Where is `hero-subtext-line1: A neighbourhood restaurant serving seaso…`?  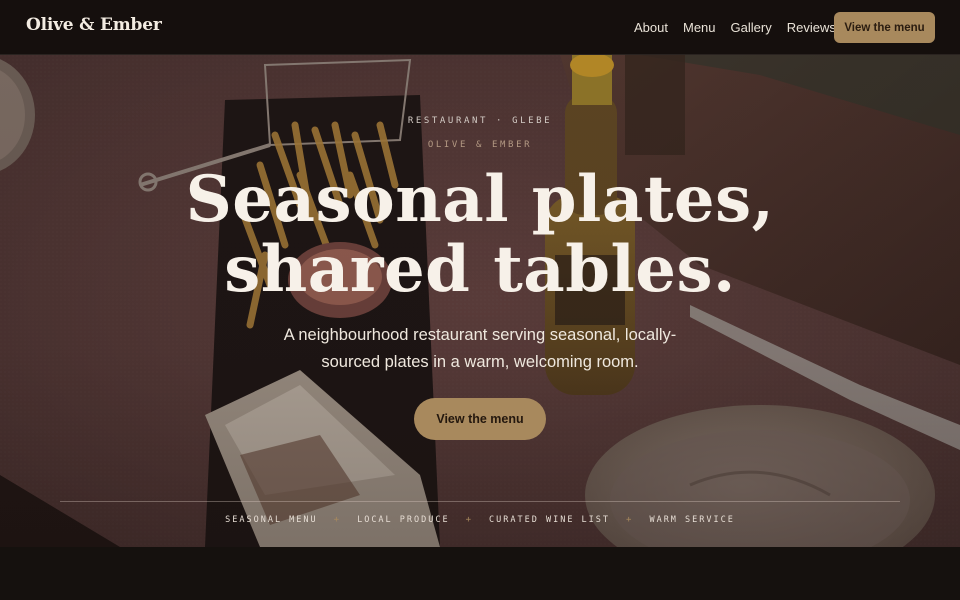
hero-subtext-line1: A neighbourhood restaurant serving seaso… is located at coordinates (480, 335).